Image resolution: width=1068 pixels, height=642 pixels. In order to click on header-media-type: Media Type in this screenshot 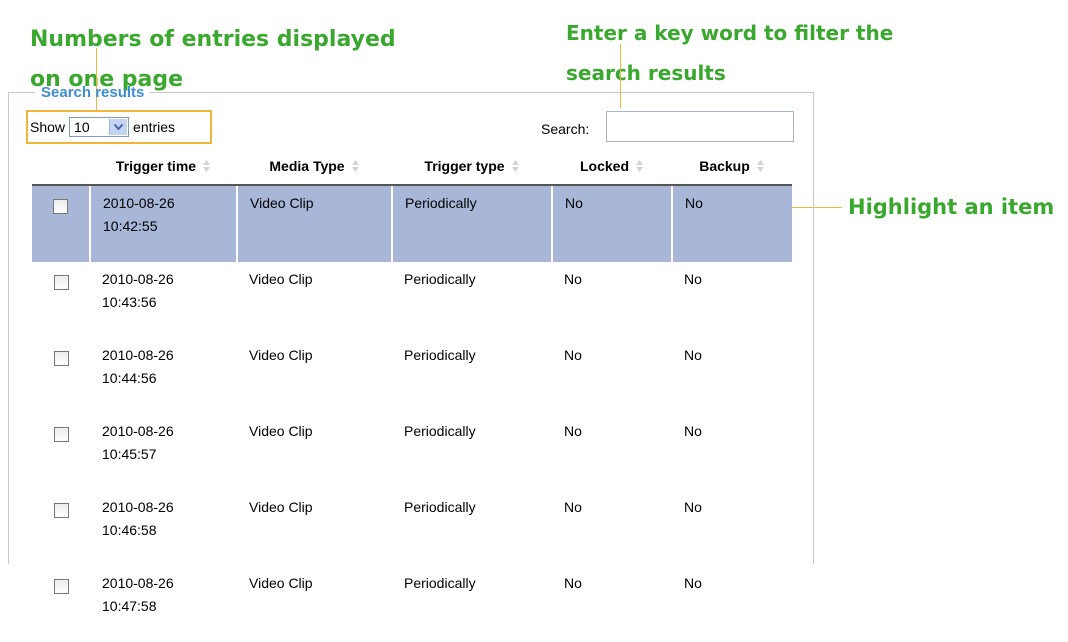, I will do `click(314, 168)`.